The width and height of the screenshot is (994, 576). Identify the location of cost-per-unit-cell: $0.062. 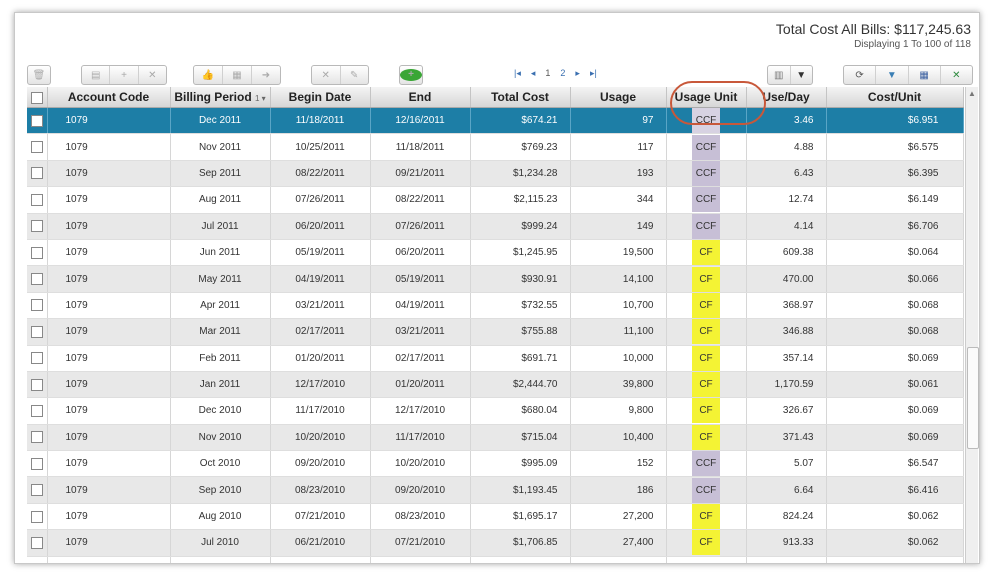
(895, 517).